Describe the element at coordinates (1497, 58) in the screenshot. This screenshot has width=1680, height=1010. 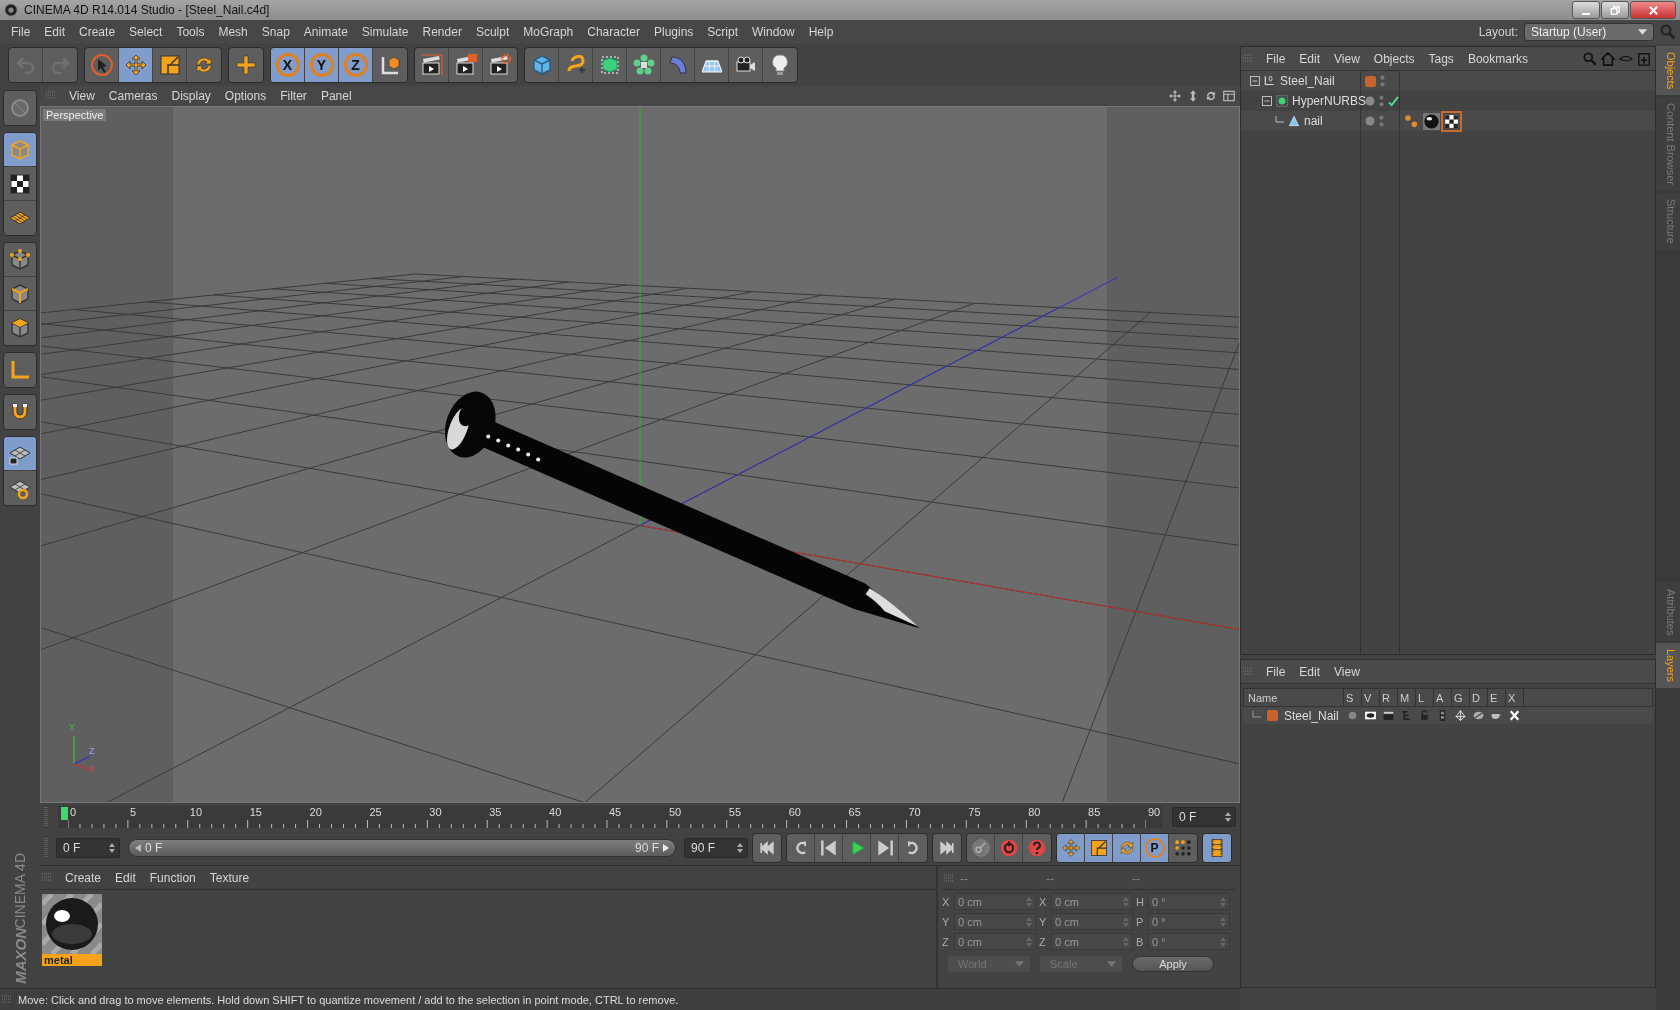
I see `menu-item: Bookmarks` at that location.